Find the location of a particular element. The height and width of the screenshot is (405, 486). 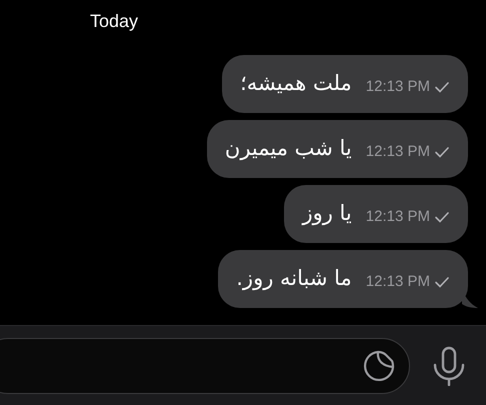

message-text: ما شبانه روز. is located at coordinates (294, 278).